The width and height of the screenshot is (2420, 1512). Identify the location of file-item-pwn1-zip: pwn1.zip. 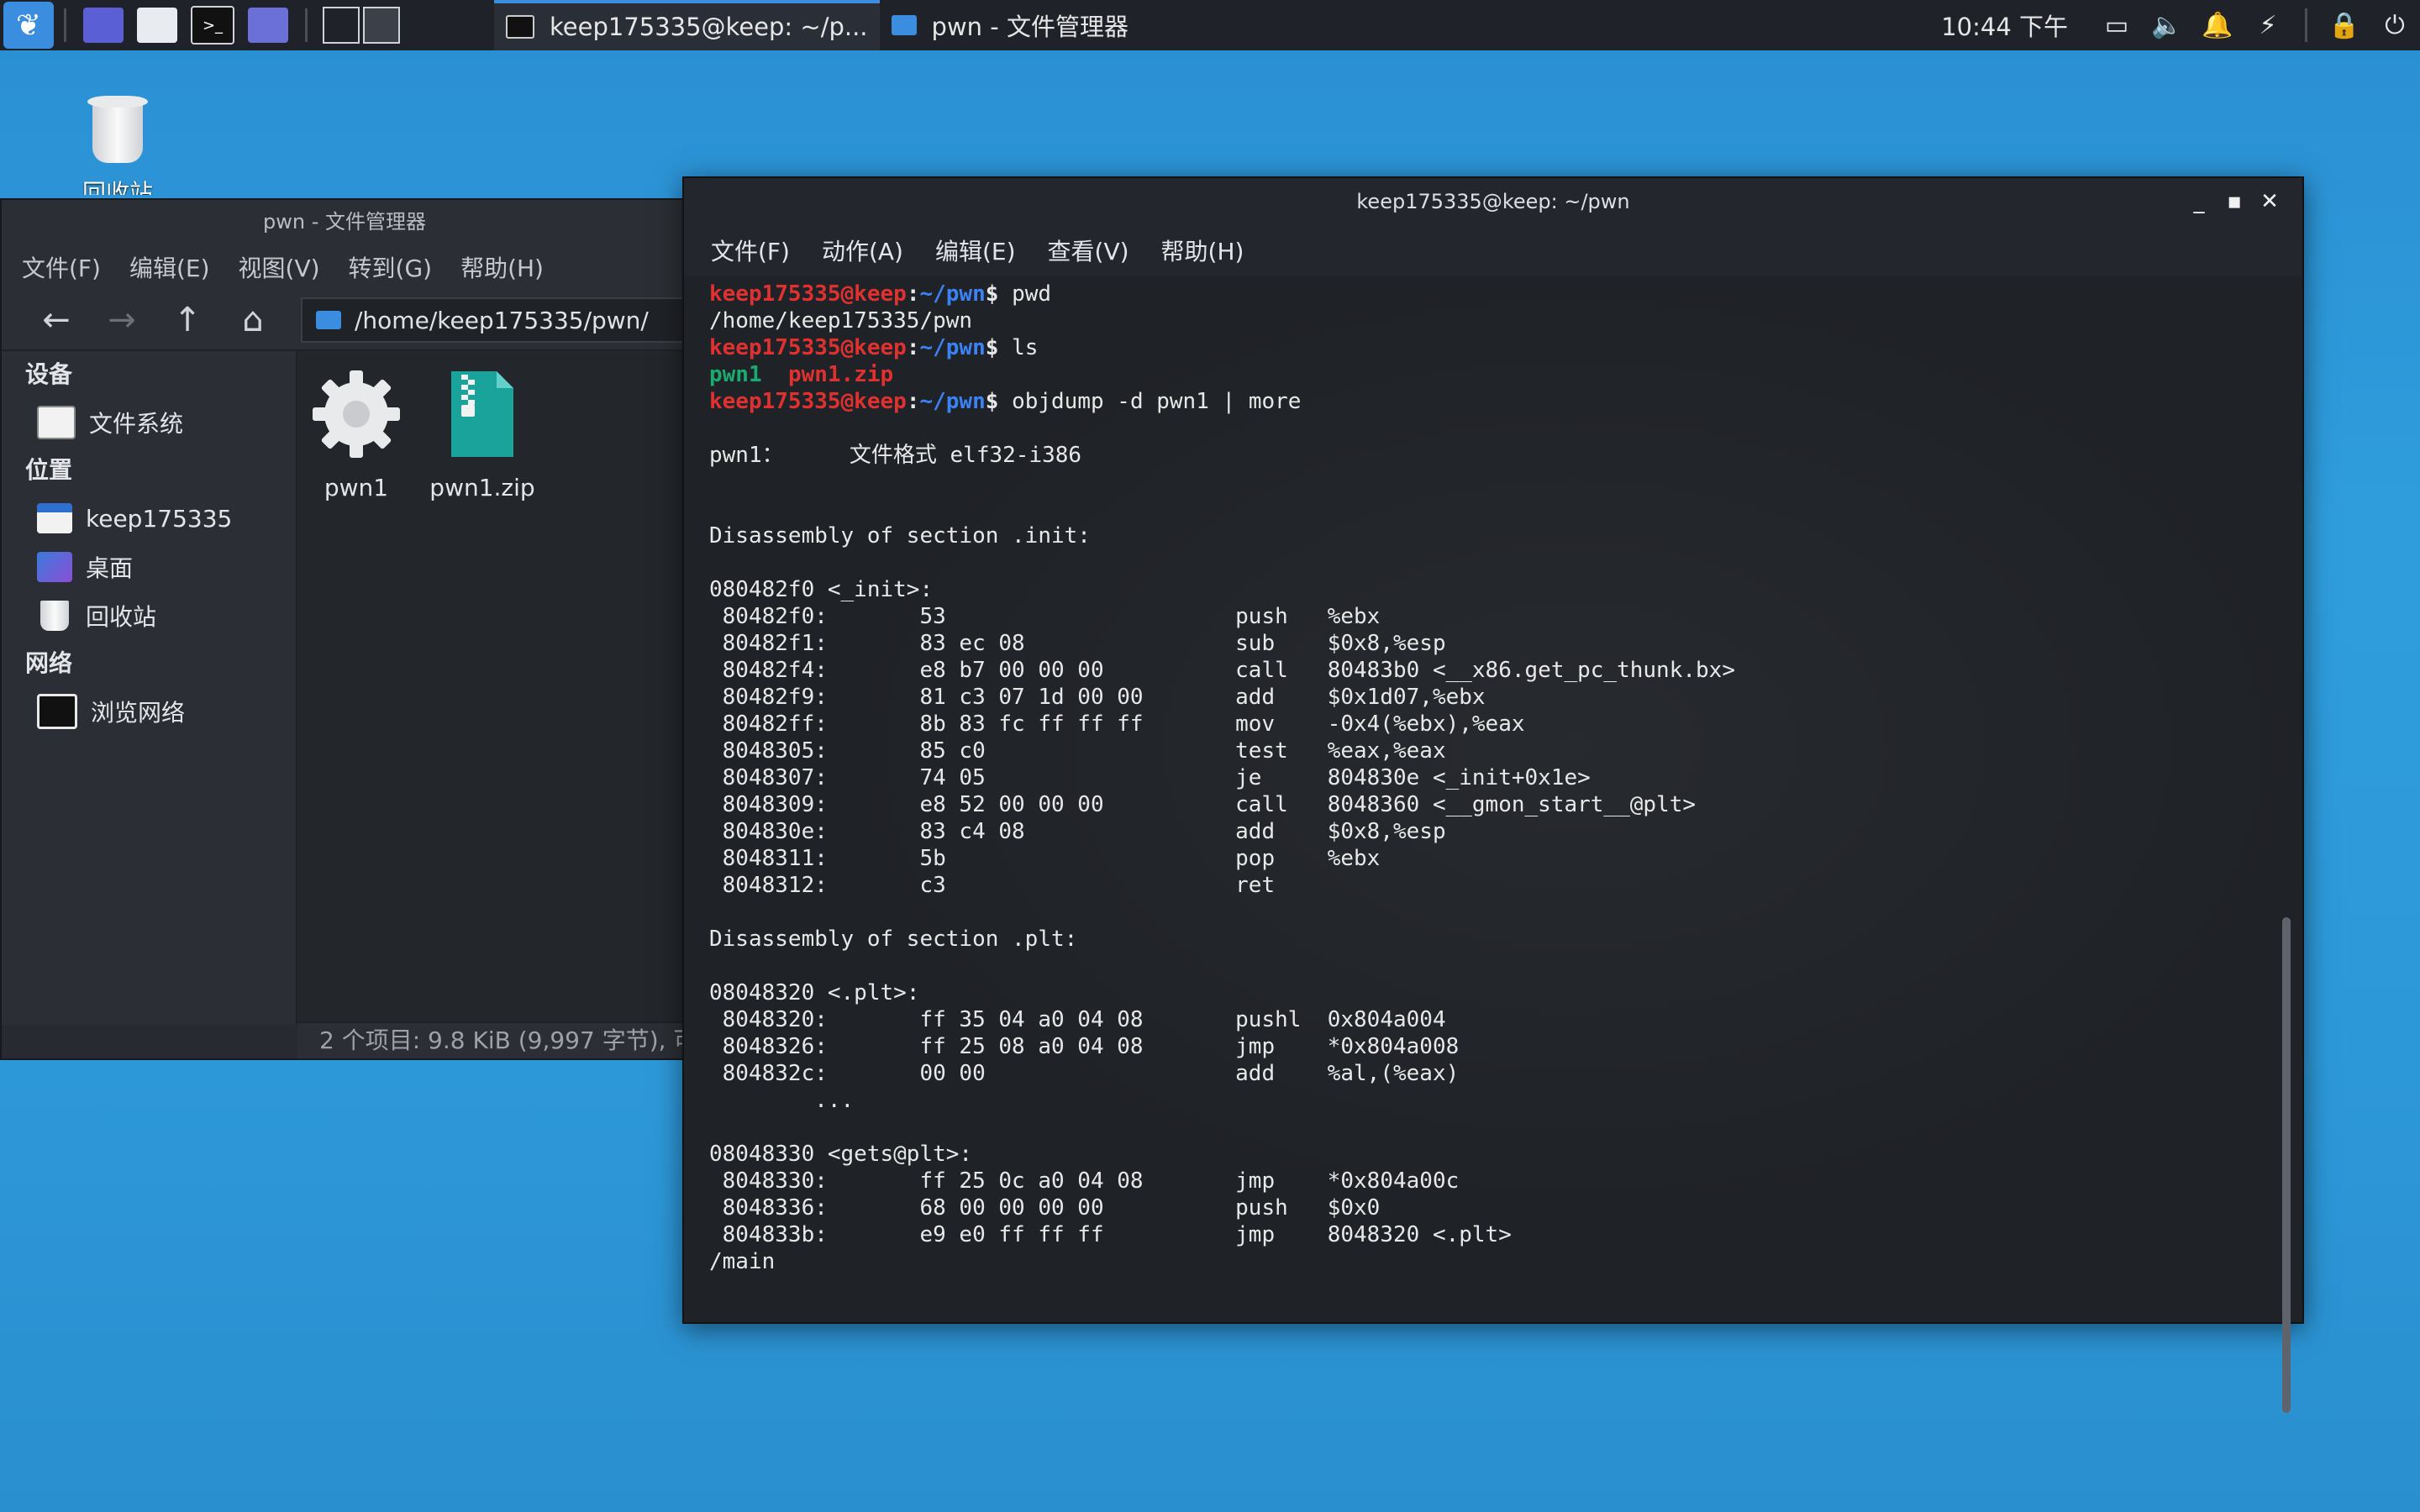
(482, 434).